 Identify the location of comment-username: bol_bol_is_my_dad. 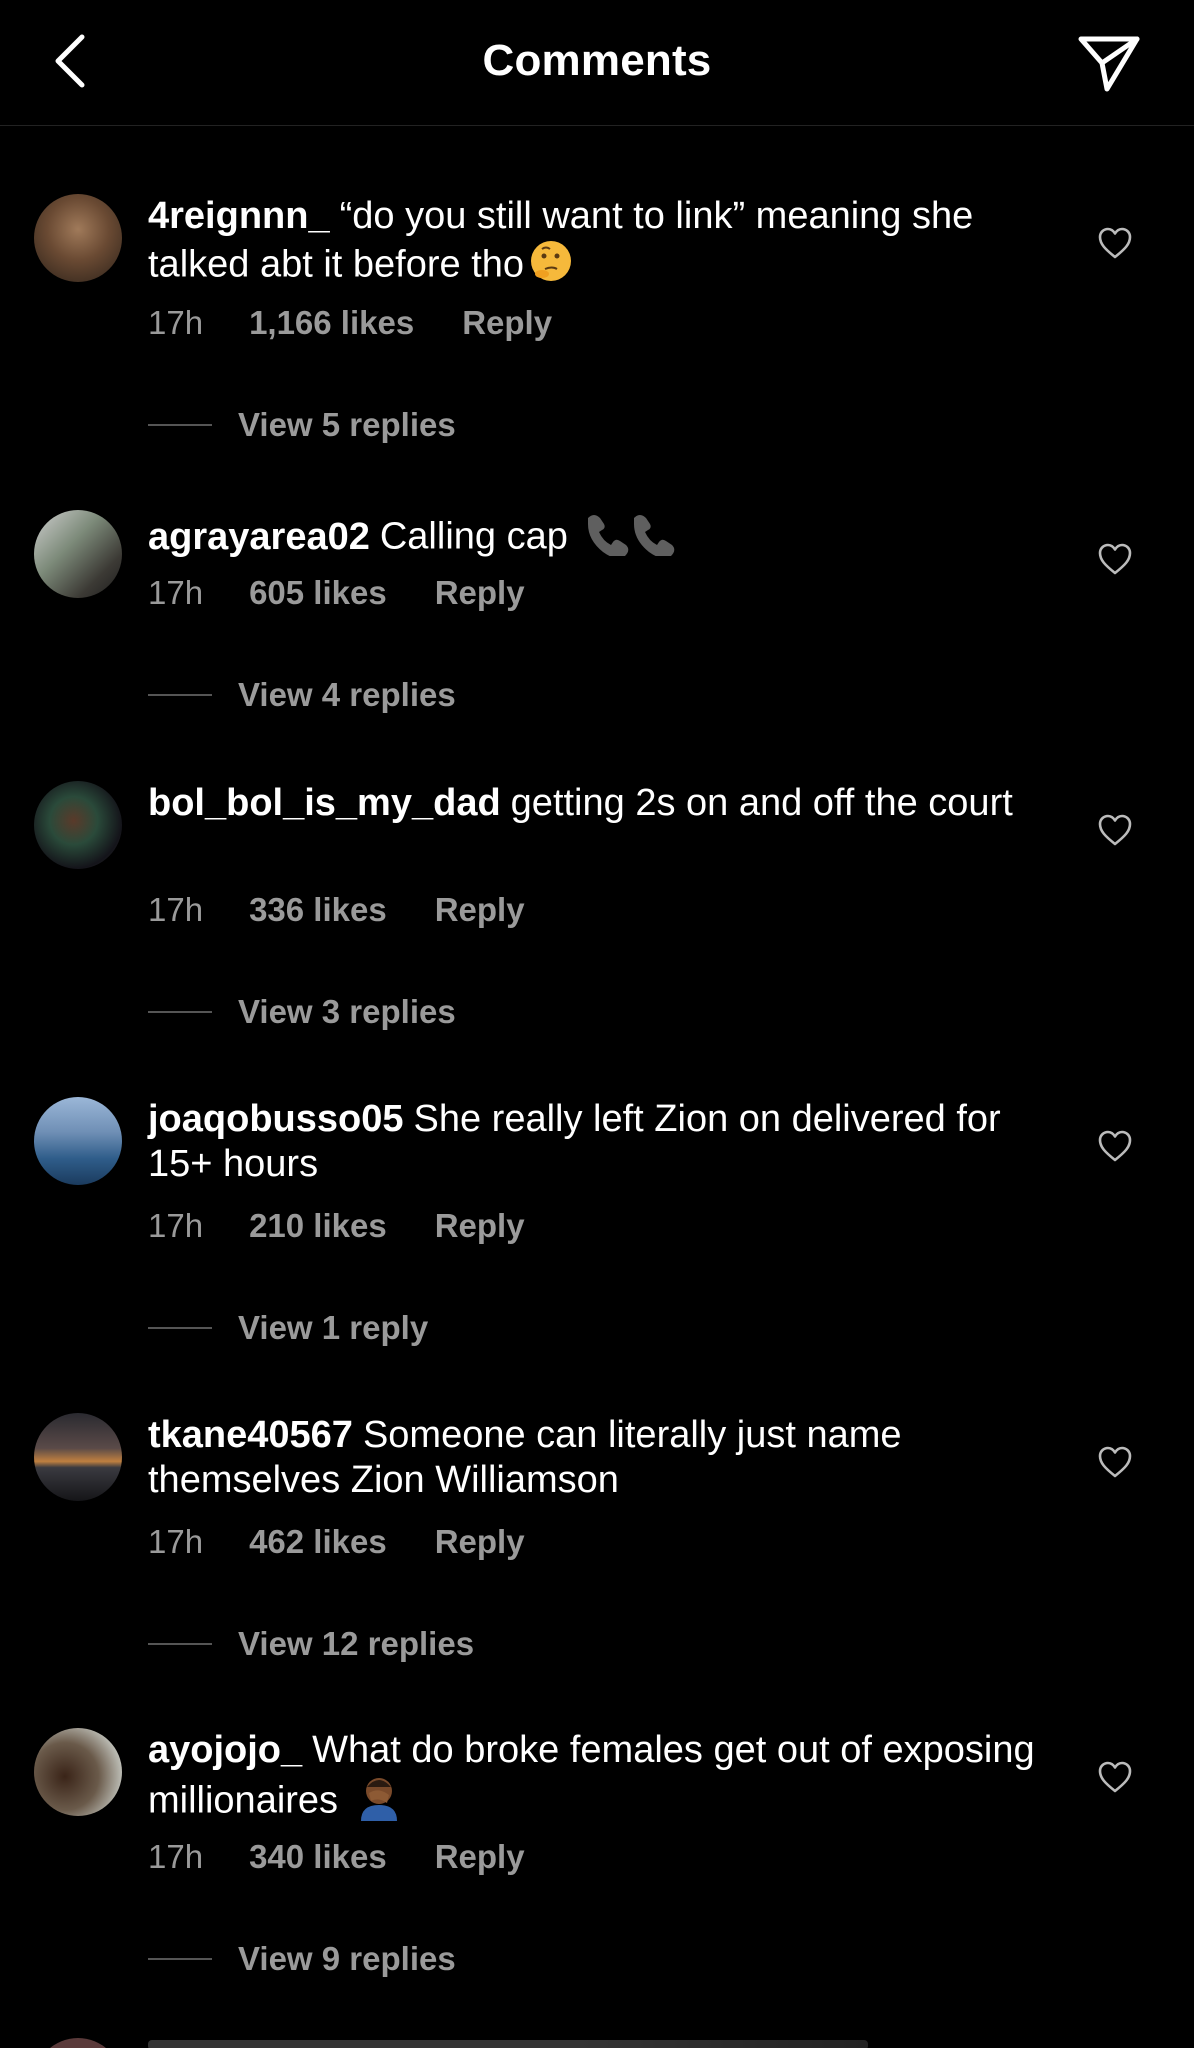
(324, 803).